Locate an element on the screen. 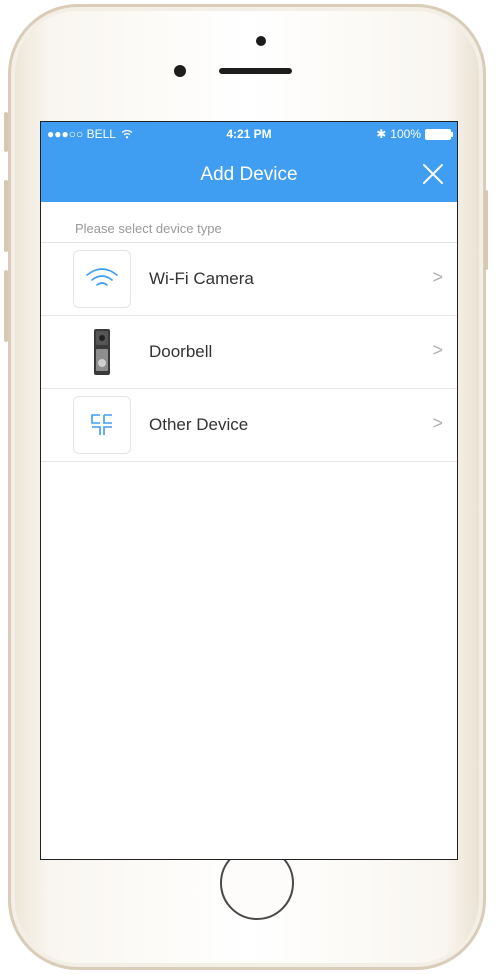  wifi-icon is located at coordinates (102, 279).